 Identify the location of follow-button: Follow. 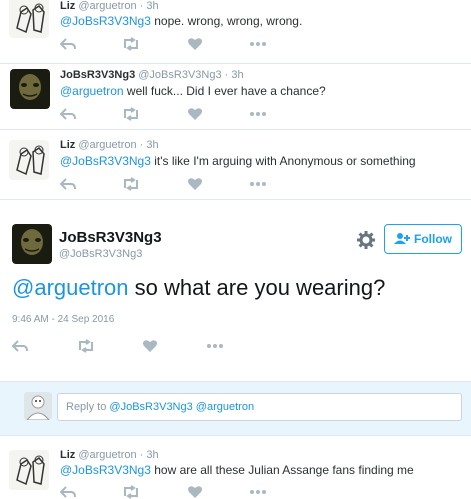
(423, 239).